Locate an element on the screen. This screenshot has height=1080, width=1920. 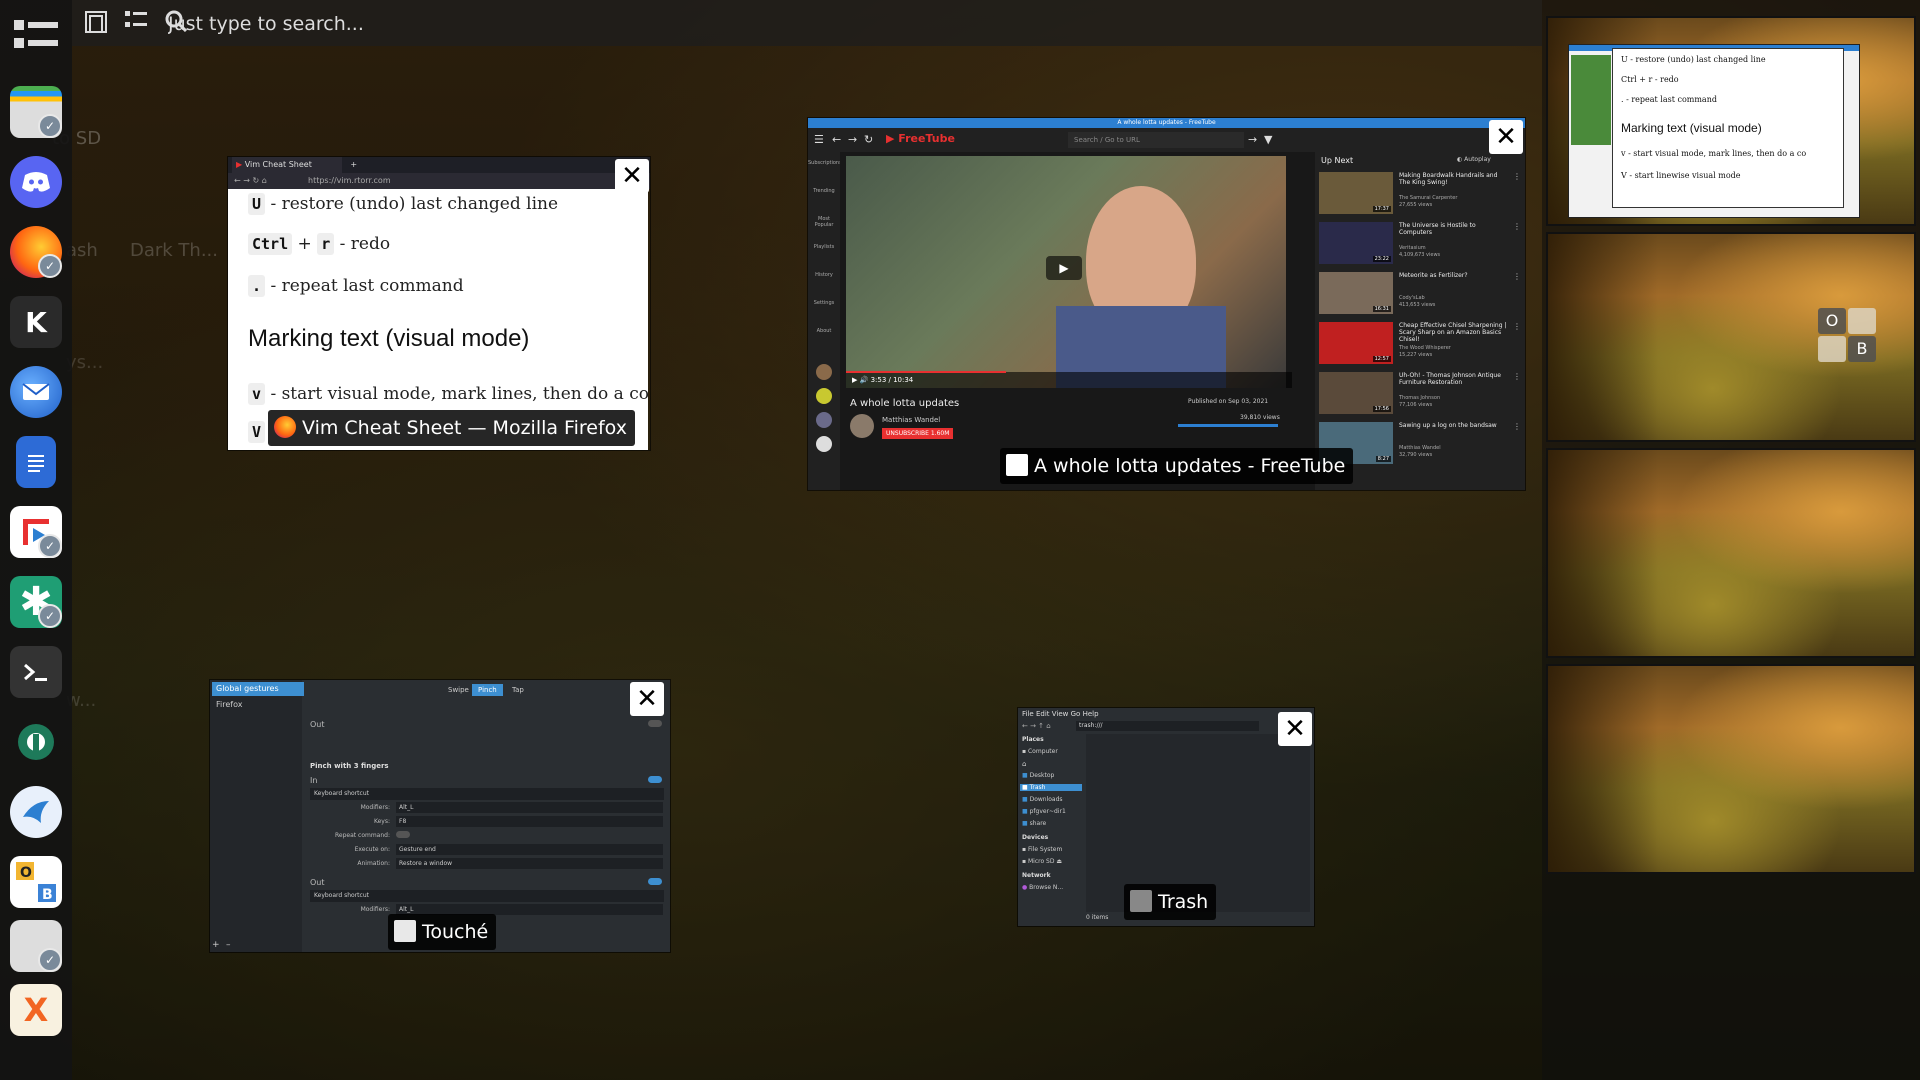
home-icon: ⌂ is located at coordinates (1024, 764).